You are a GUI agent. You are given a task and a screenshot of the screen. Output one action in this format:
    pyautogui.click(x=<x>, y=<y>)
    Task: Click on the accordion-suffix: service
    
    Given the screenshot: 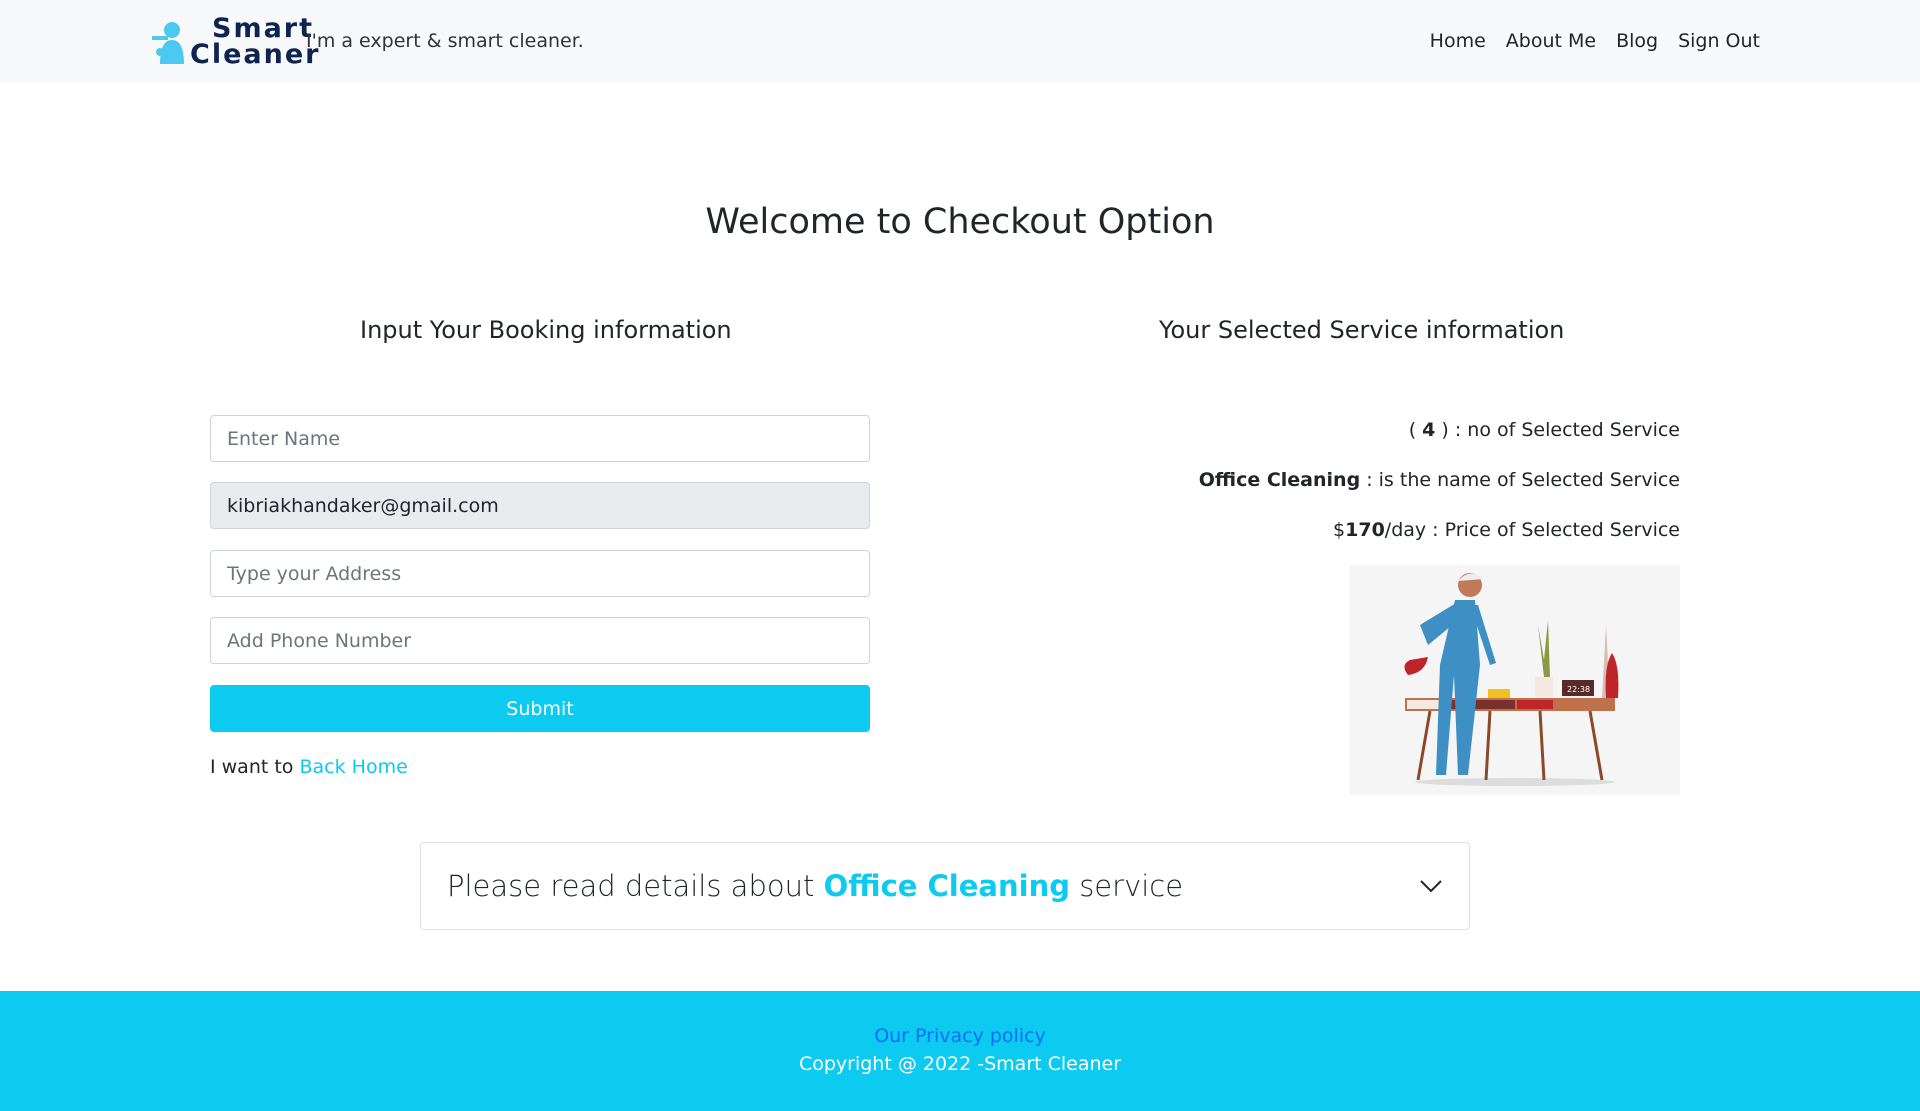 What is the action you would take?
    pyautogui.click(x=1126, y=886)
    